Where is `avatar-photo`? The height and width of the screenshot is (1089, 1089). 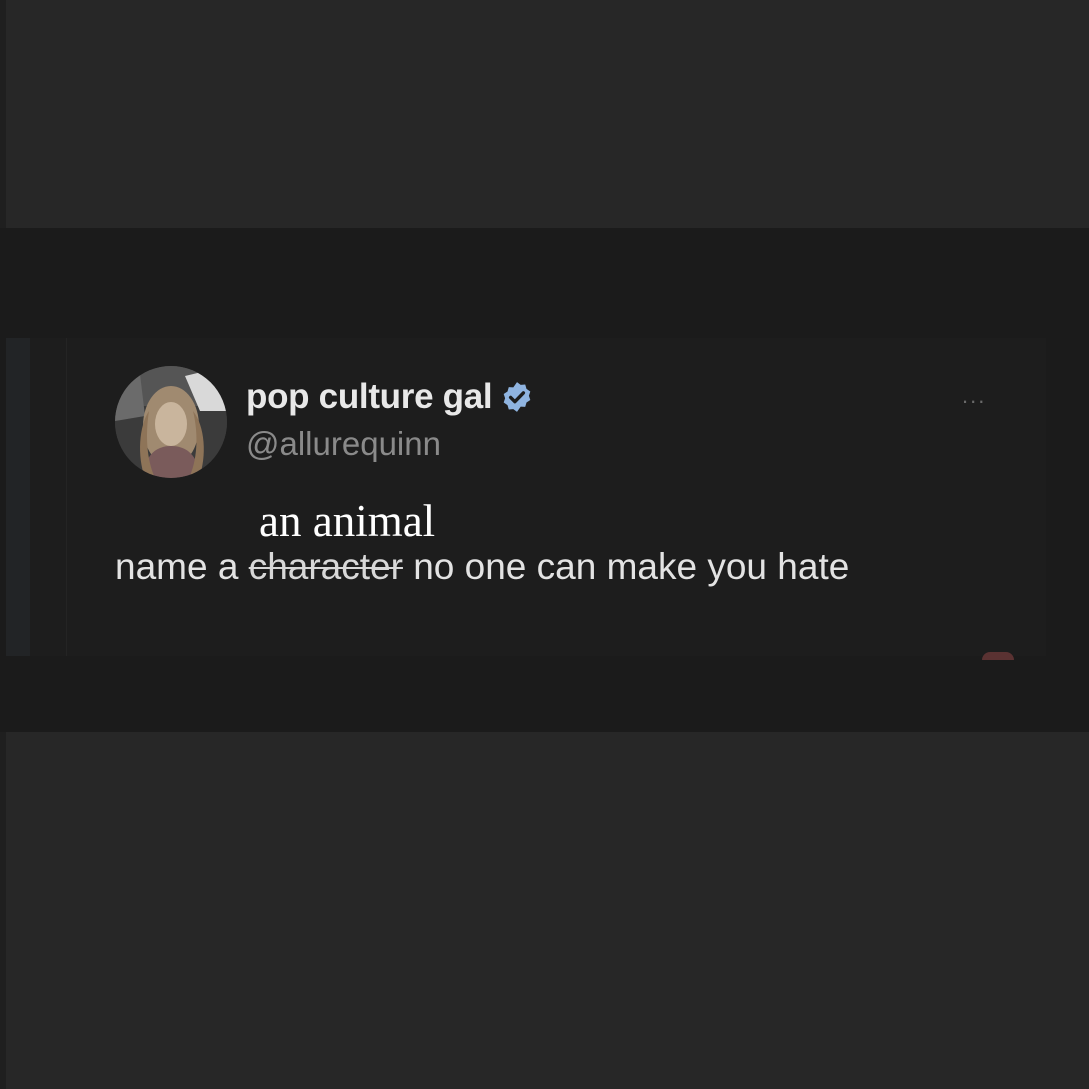 avatar-photo is located at coordinates (171, 422).